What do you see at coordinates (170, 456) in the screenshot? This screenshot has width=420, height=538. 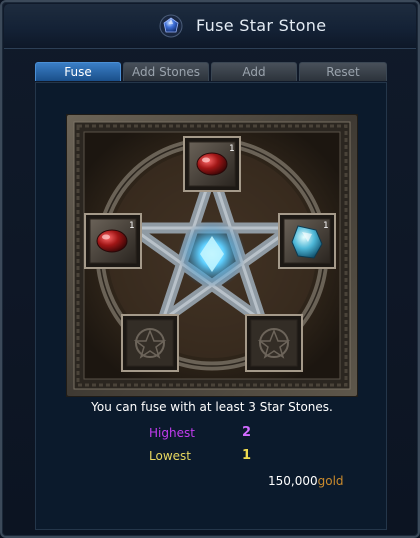 I see `lowest-label: Lowest` at bounding box center [170, 456].